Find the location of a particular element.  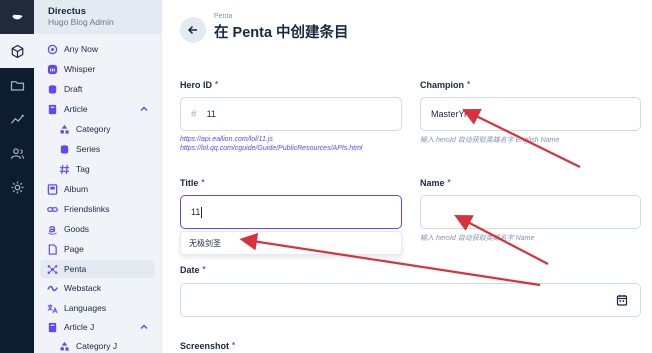

module-users is located at coordinates (17, 153).